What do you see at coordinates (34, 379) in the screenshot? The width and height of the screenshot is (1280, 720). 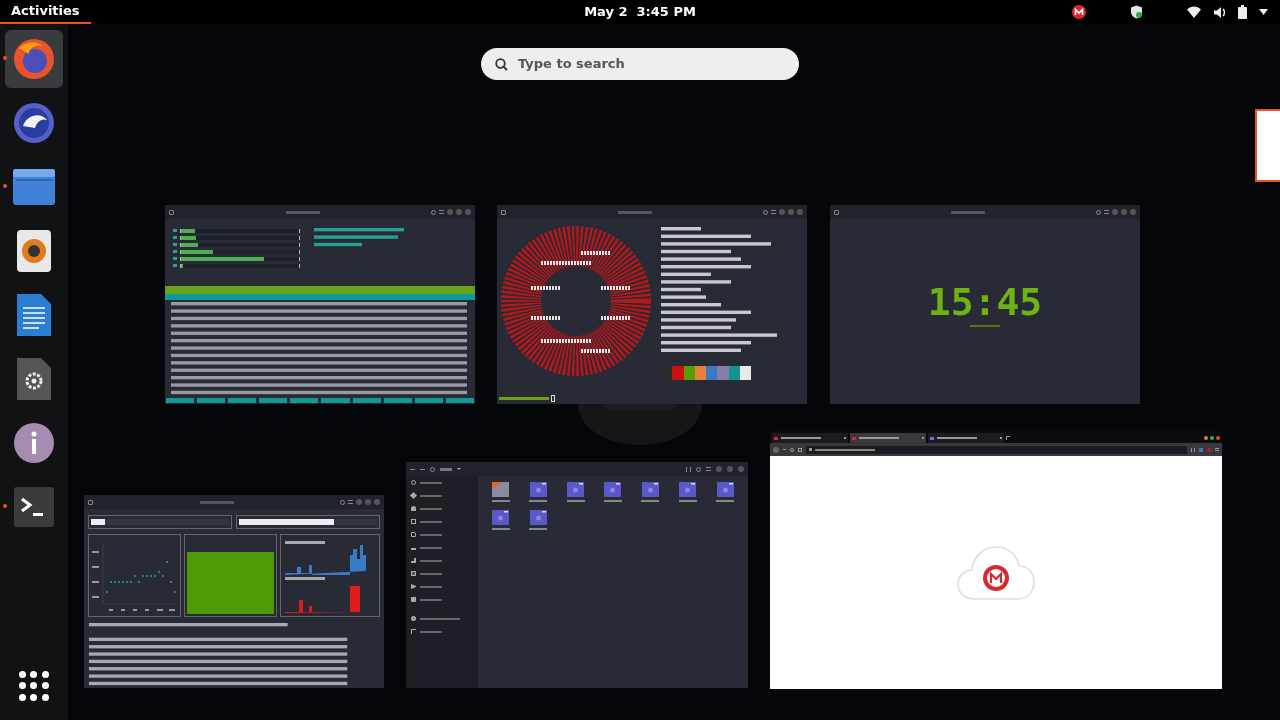 I see `settings-icon` at bounding box center [34, 379].